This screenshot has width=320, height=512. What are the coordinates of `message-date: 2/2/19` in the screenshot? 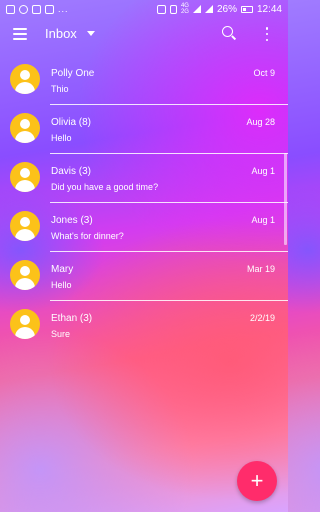 It's located at (262, 318).